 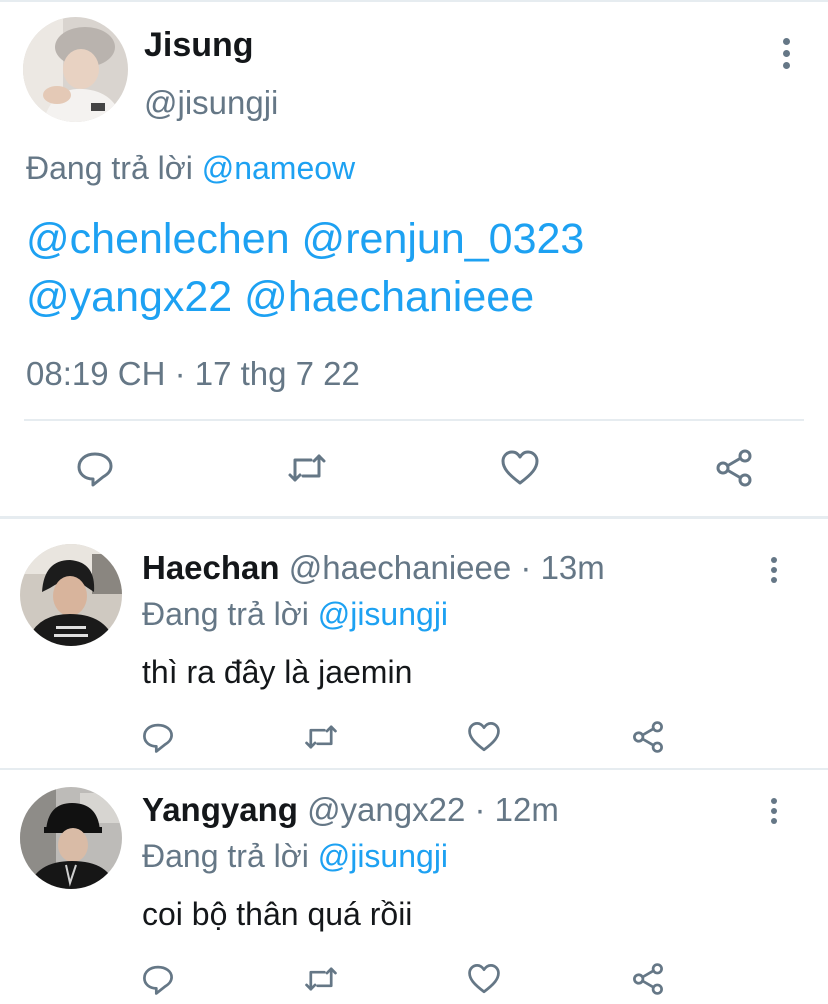 I want to click on tweet-timestamp: 08:19 CH · 17 thg 7 22, so click(x=193, y=374).